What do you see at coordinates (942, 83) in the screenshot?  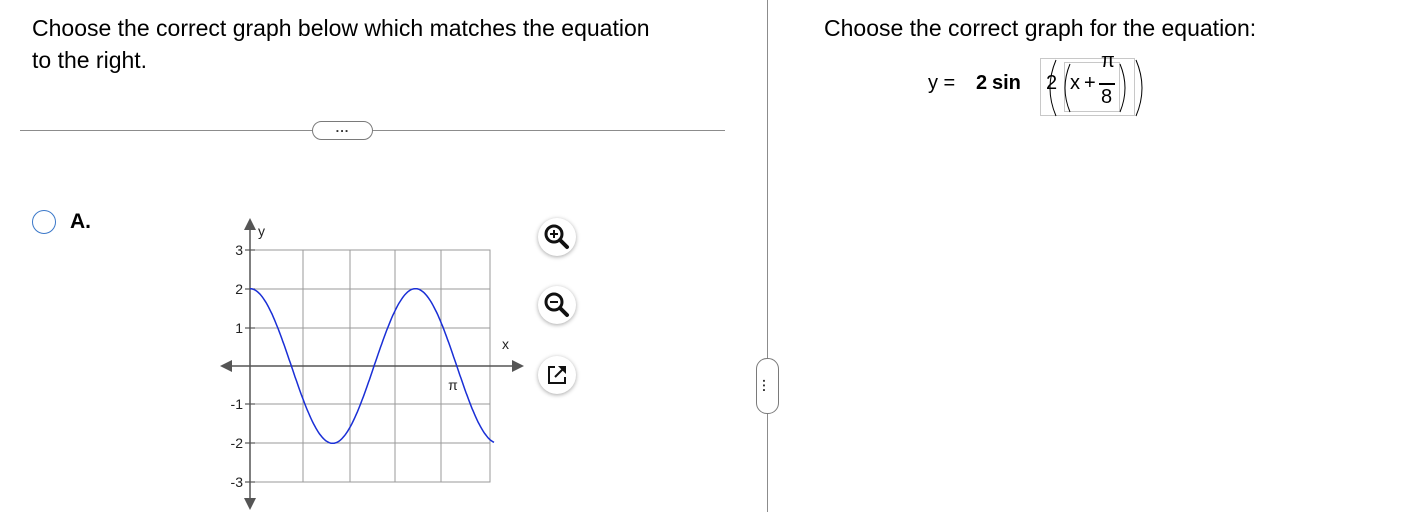 I see `equation-lhs: y =` at bounding box center [942, 83].